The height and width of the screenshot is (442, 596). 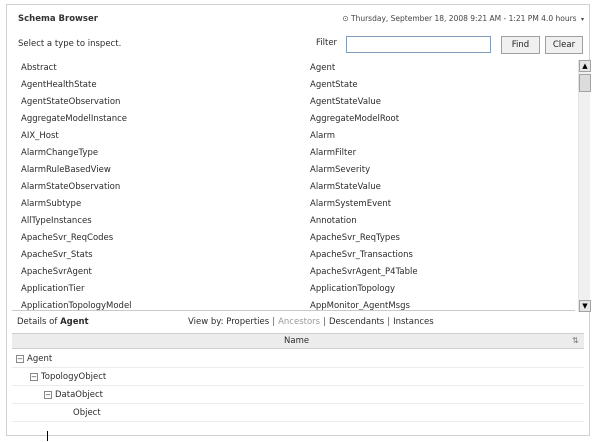 What do you see at coordinates (298, 359) in the screenshot?
I see `tree-row: − Agent` at bounding box center [298, 359].